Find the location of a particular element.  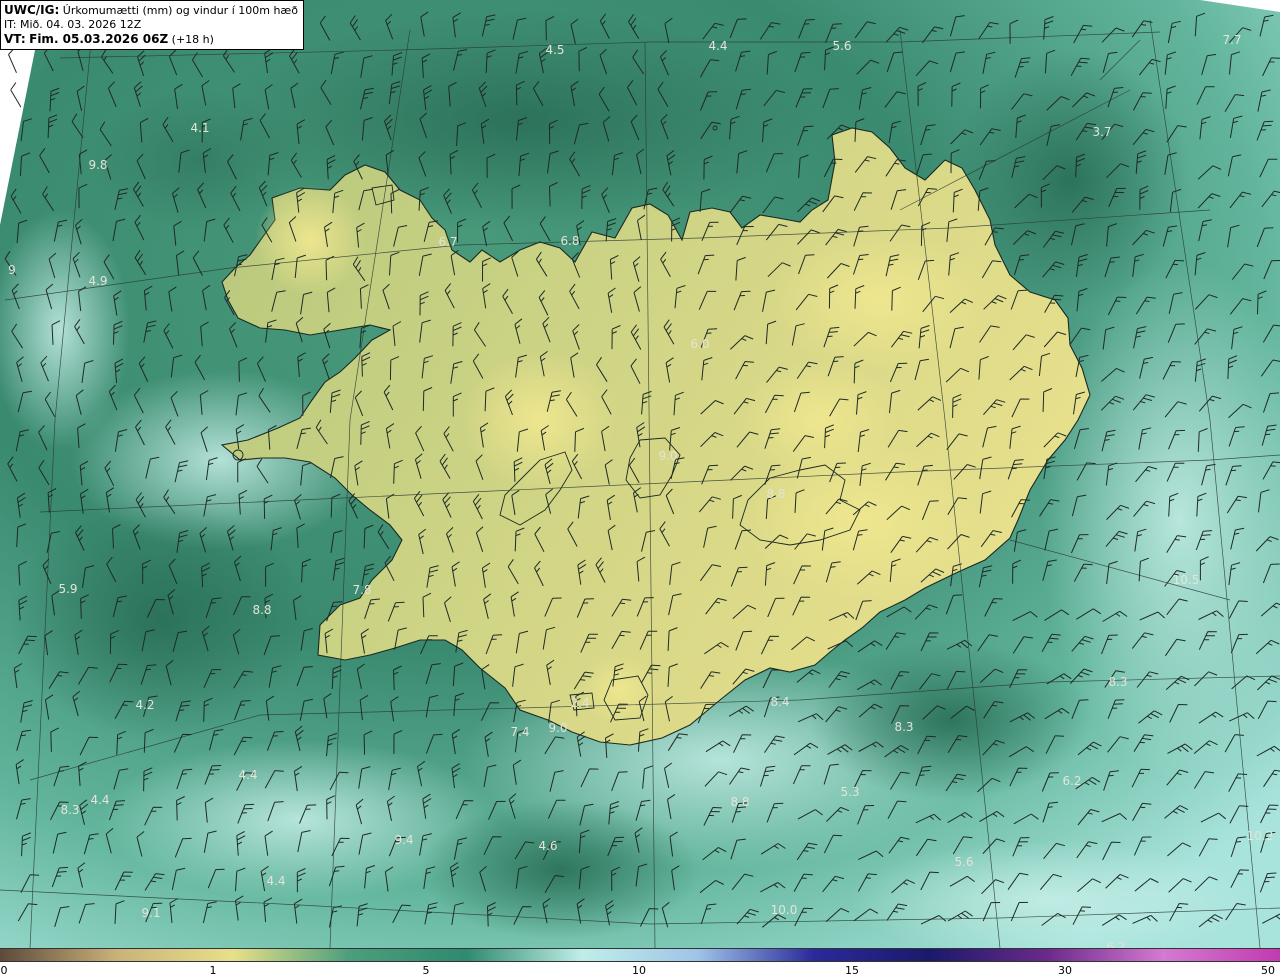

forecast-offset: (+18 h) is located at coordinates (192, 39).